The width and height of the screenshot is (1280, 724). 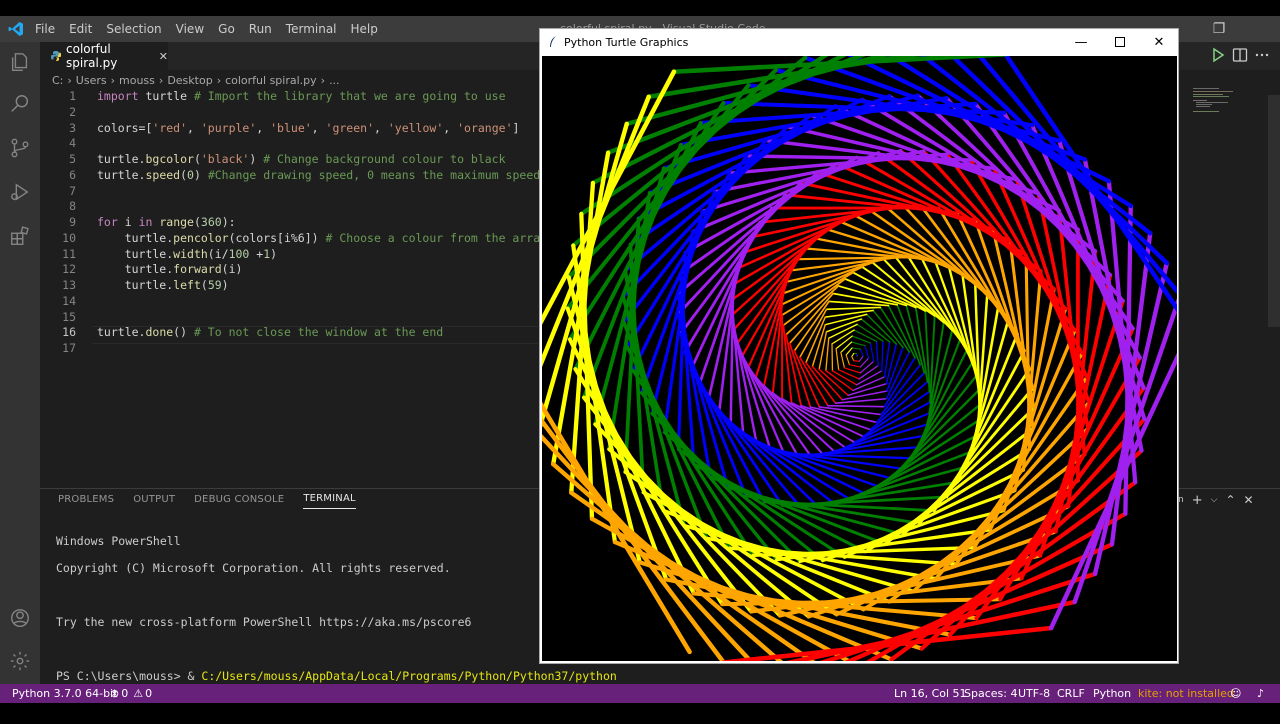 What do you see at coordinates (1218, 55) in the screenshot?
I see `run-python-file-icon` at bounding box center [1218, 55].